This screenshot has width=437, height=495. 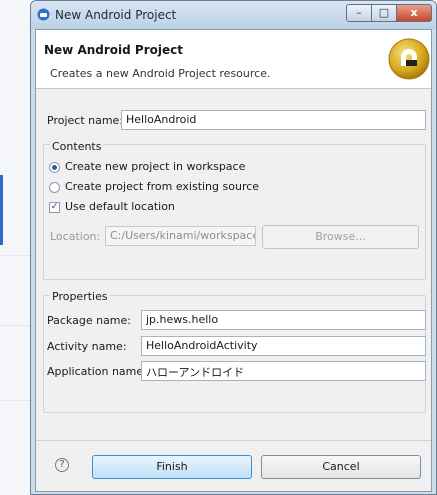 What do you see at coordinates (359, 13) in the screenshot?
I see `minimize-button: –` at bounding box center [359, 13].